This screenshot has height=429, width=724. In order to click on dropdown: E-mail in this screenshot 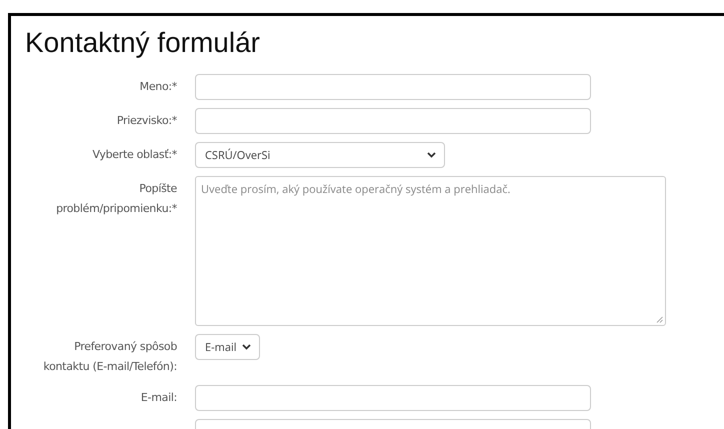, I will do `click(227, 347)`.